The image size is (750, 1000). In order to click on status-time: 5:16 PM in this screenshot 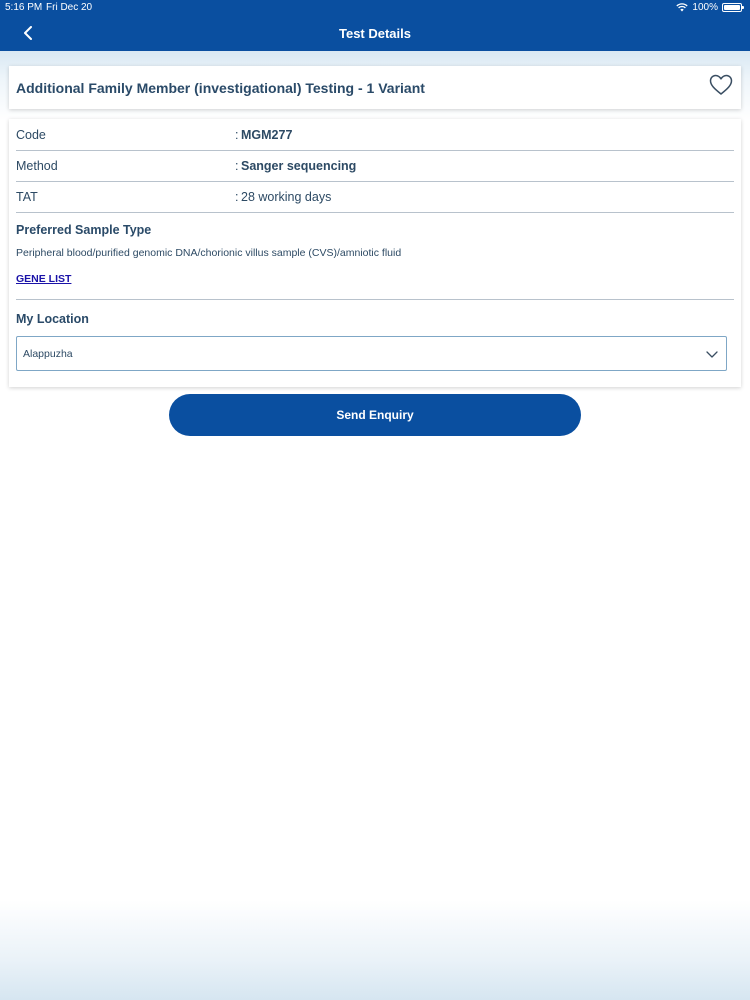, I will do `click(24, 7)`.